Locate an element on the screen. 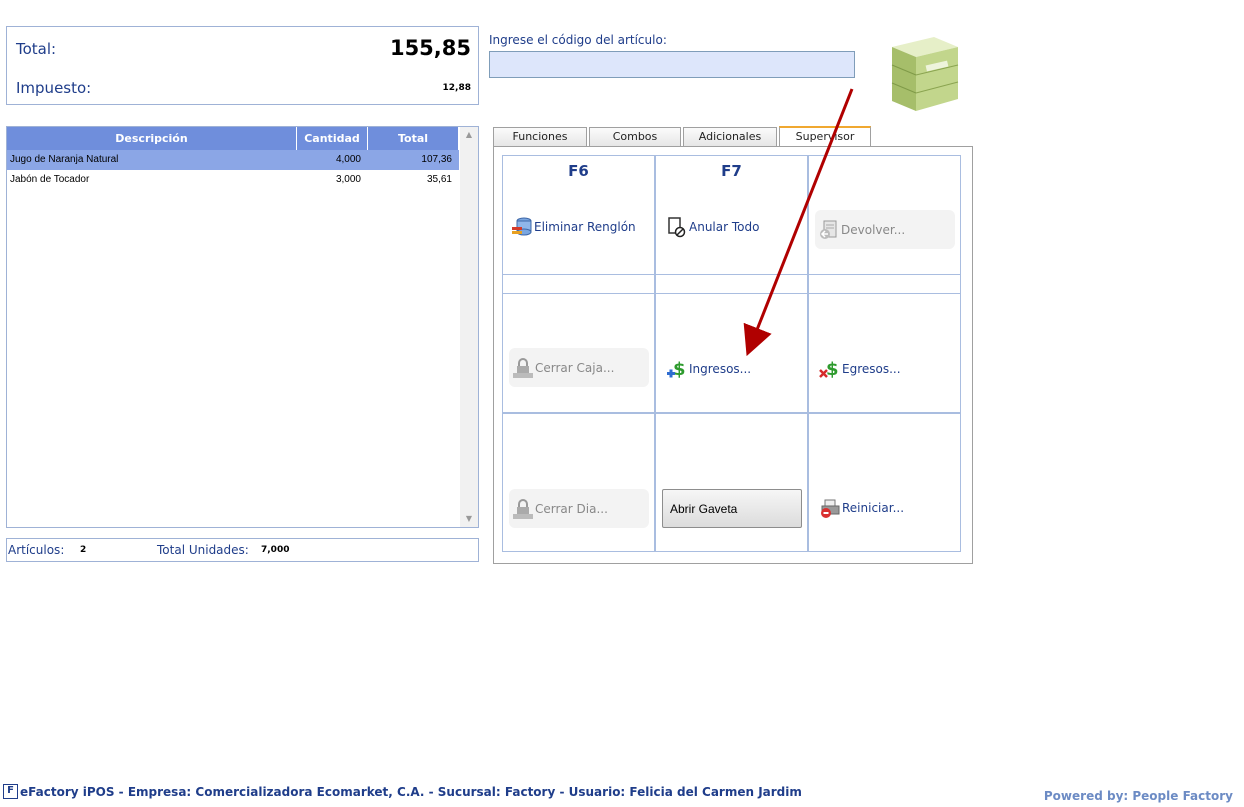  table-row: Jugo de Naranja Natural 4,000 107,36 is located at coordinates (233, 160).